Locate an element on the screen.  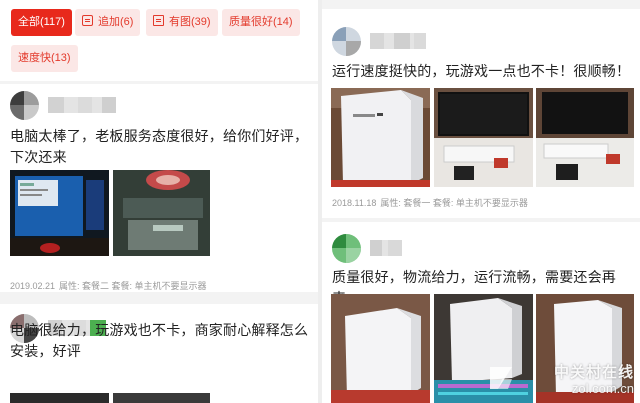
watermark: 中关村在线 zol.com.cn is located at coordinates (559, 380).